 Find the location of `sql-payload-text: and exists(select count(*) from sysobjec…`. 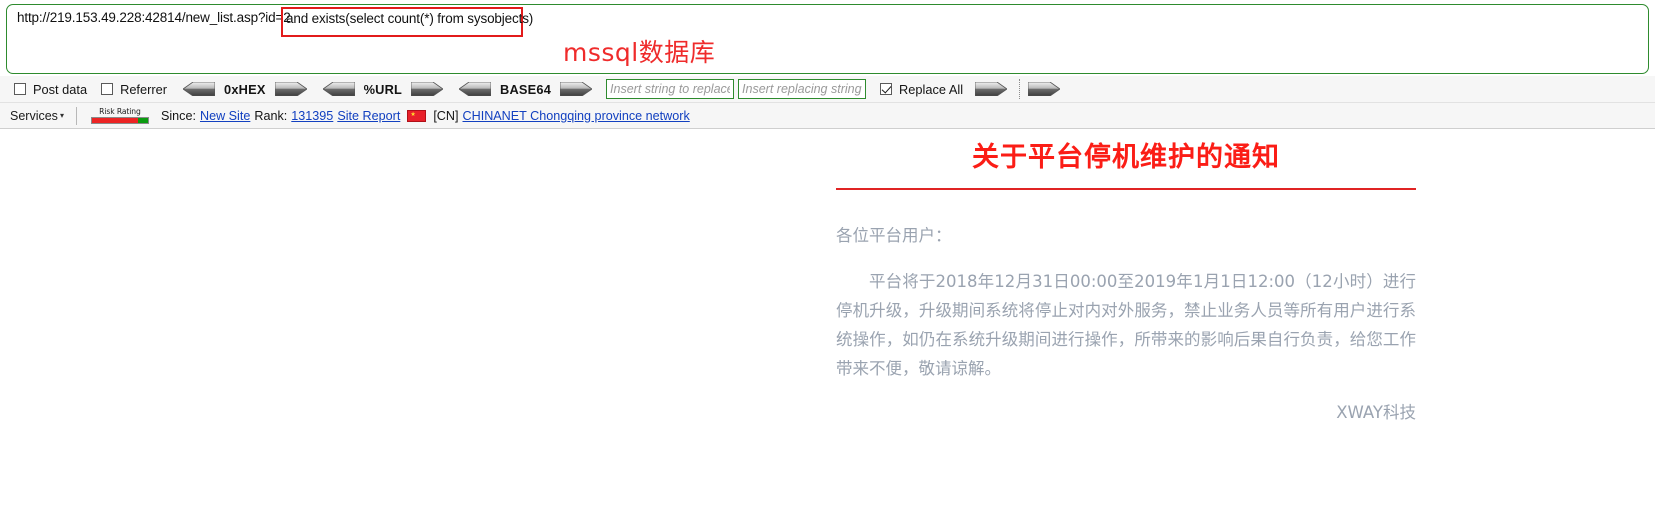

sql-payload-text: and exists(select count(*) from sysobjec… is located at coordinates (410, 18).